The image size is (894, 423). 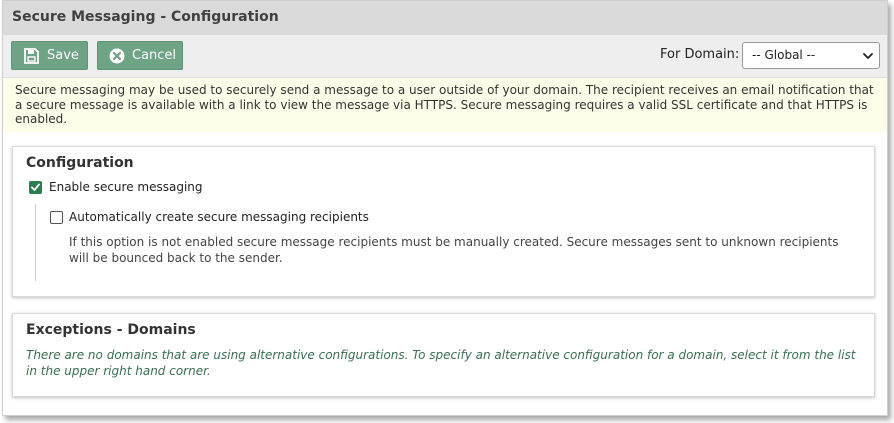 What do you see at coordinates (31, 56) in the screenshot?
I see `floppy-disk-icon` at bounding box center [31, 56].